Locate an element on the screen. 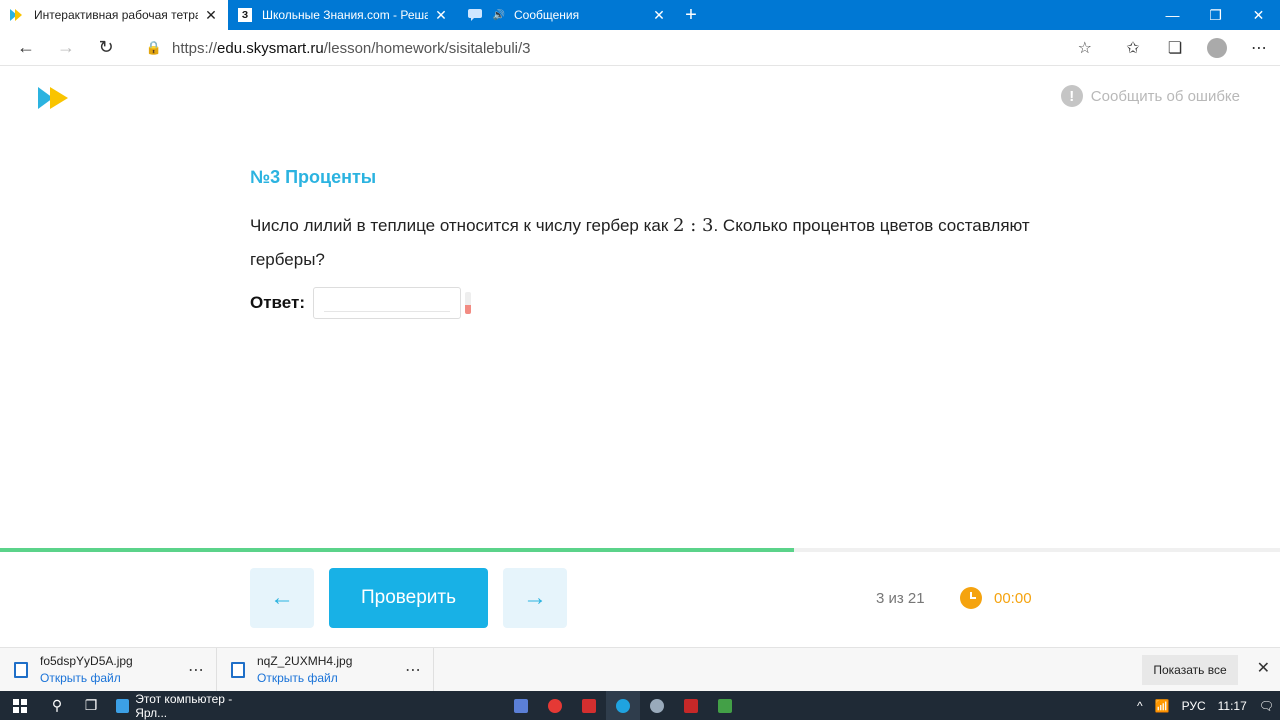 Image resolution: width=1280 pixels, height=720 pixels. window-controls: — ❐ ✕ is located at coordinates (1215, 15).